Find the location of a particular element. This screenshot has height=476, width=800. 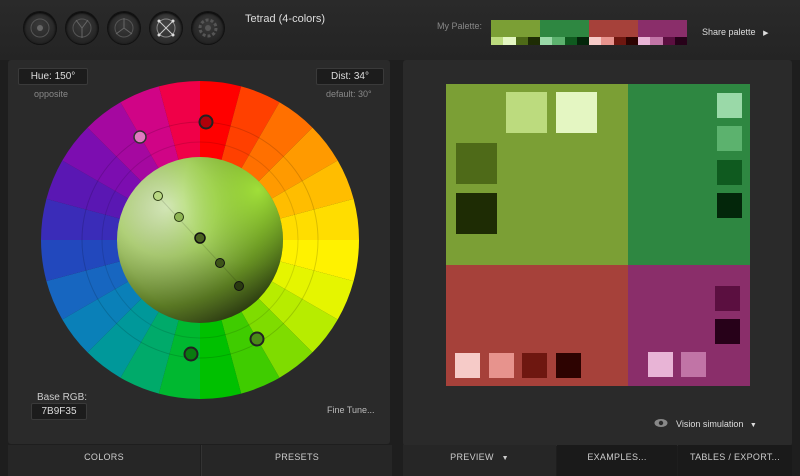

base-rgb-input: 7B9F35 is located at coordinates (59, 411).